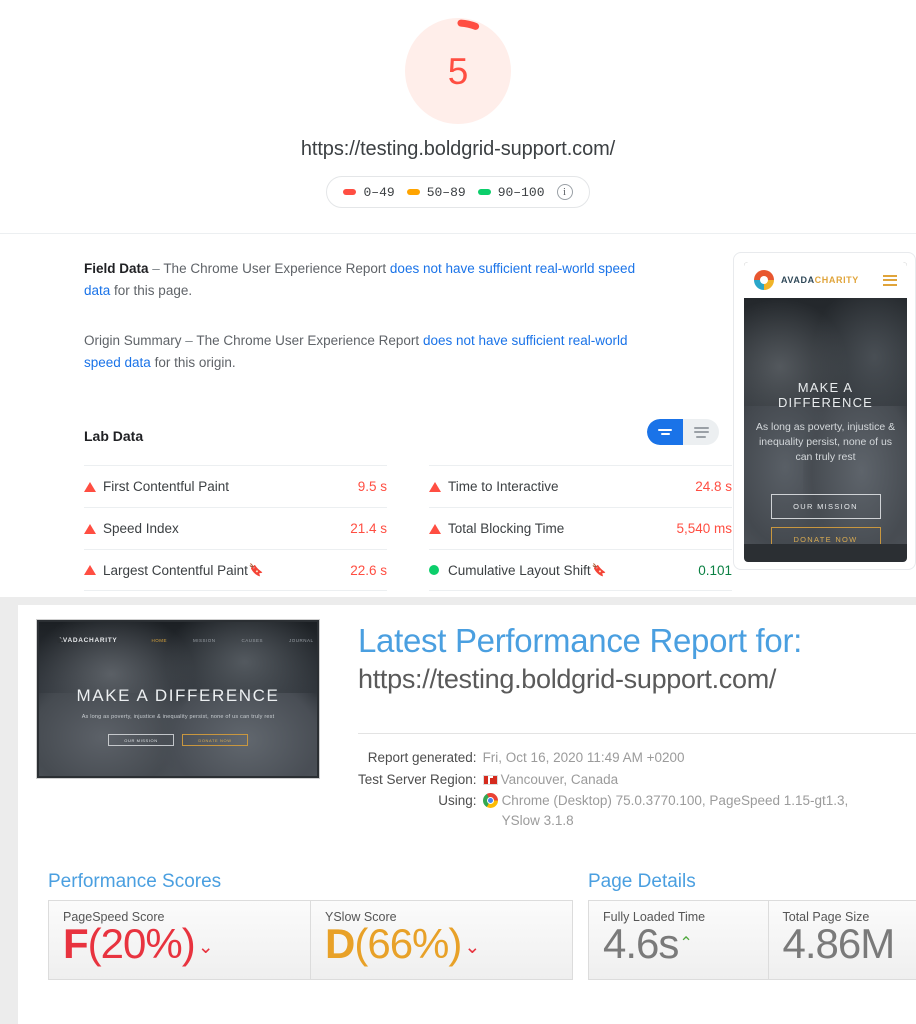 The width and height of the screenshot is (916, 1024). I want to click on yslow-score-value: D(66%) ⌄, so click(448, 944).